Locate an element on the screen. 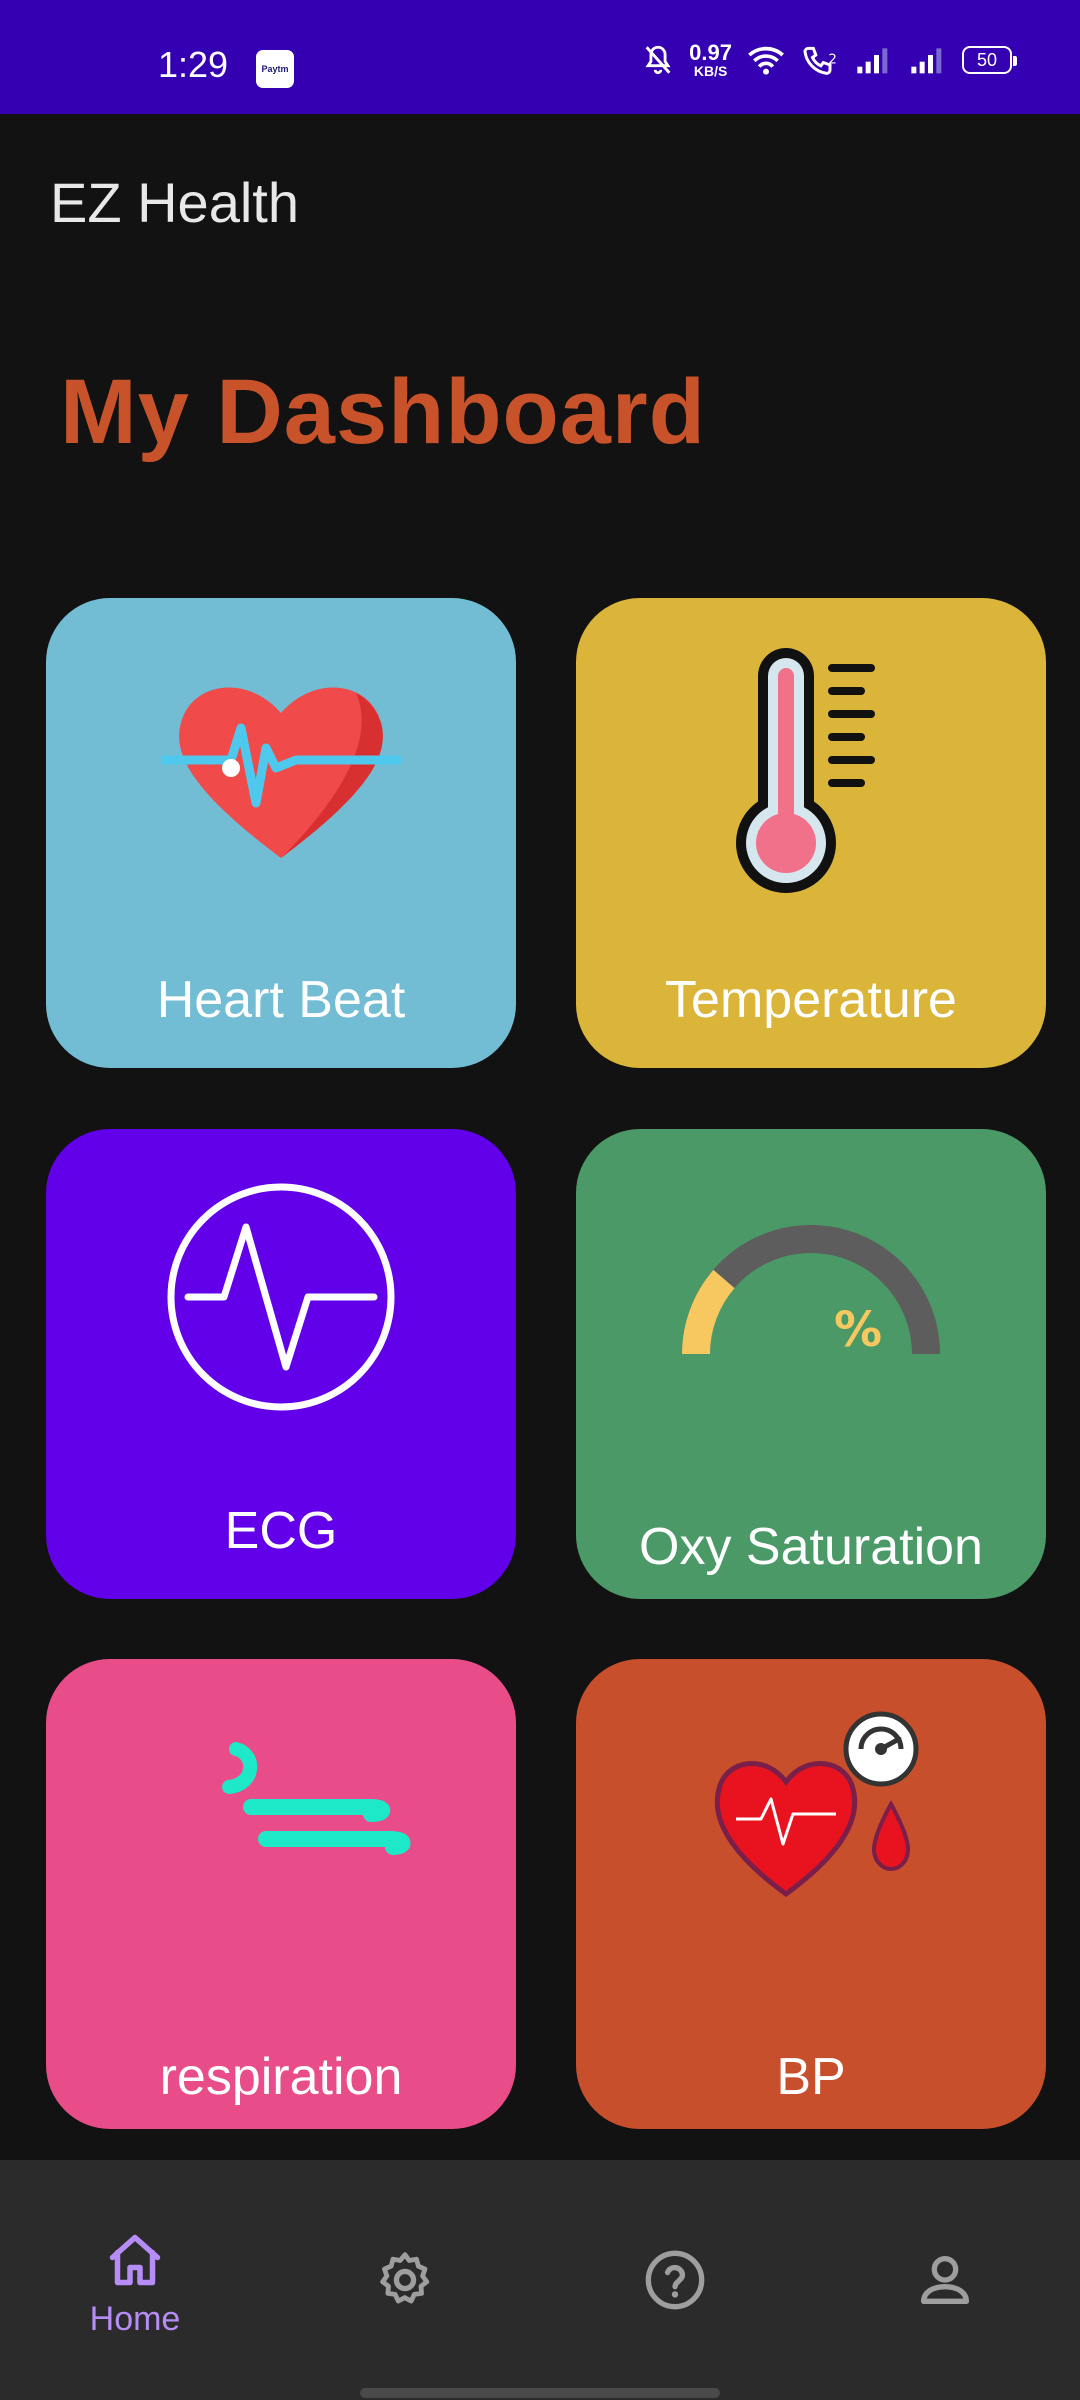 The width and height of the screenshot is (1080, 2400). battery-indicator: 50 is located at coordinates (989, 60).